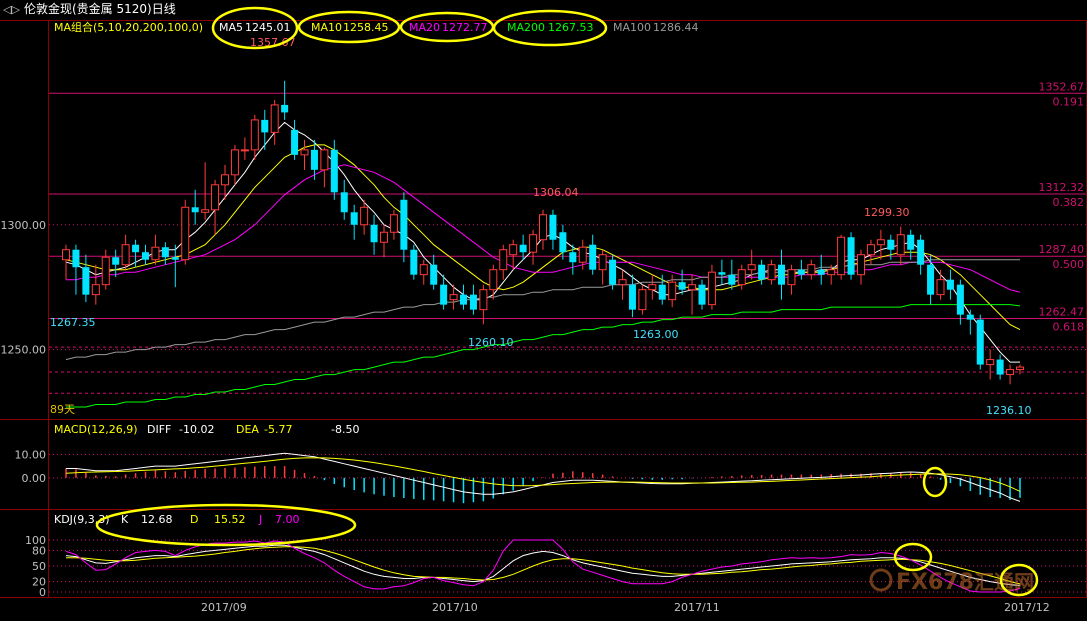  What do you see at coordinates (632, 27) in the screenshot?
I see `ma100-label: MA100` at bounding box center [632, 27].